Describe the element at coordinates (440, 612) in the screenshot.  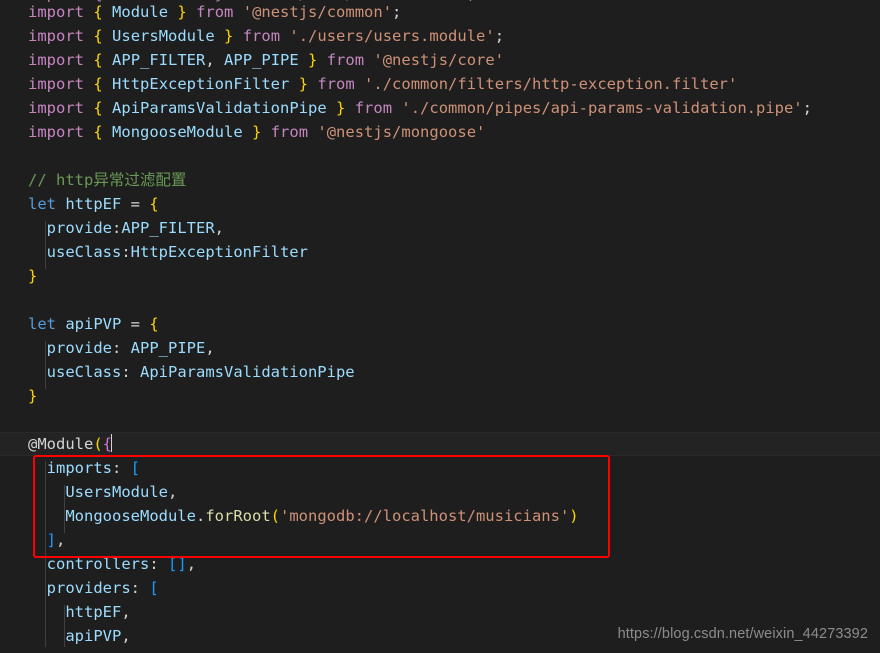
I see `code-line: httpEF,` at that location.